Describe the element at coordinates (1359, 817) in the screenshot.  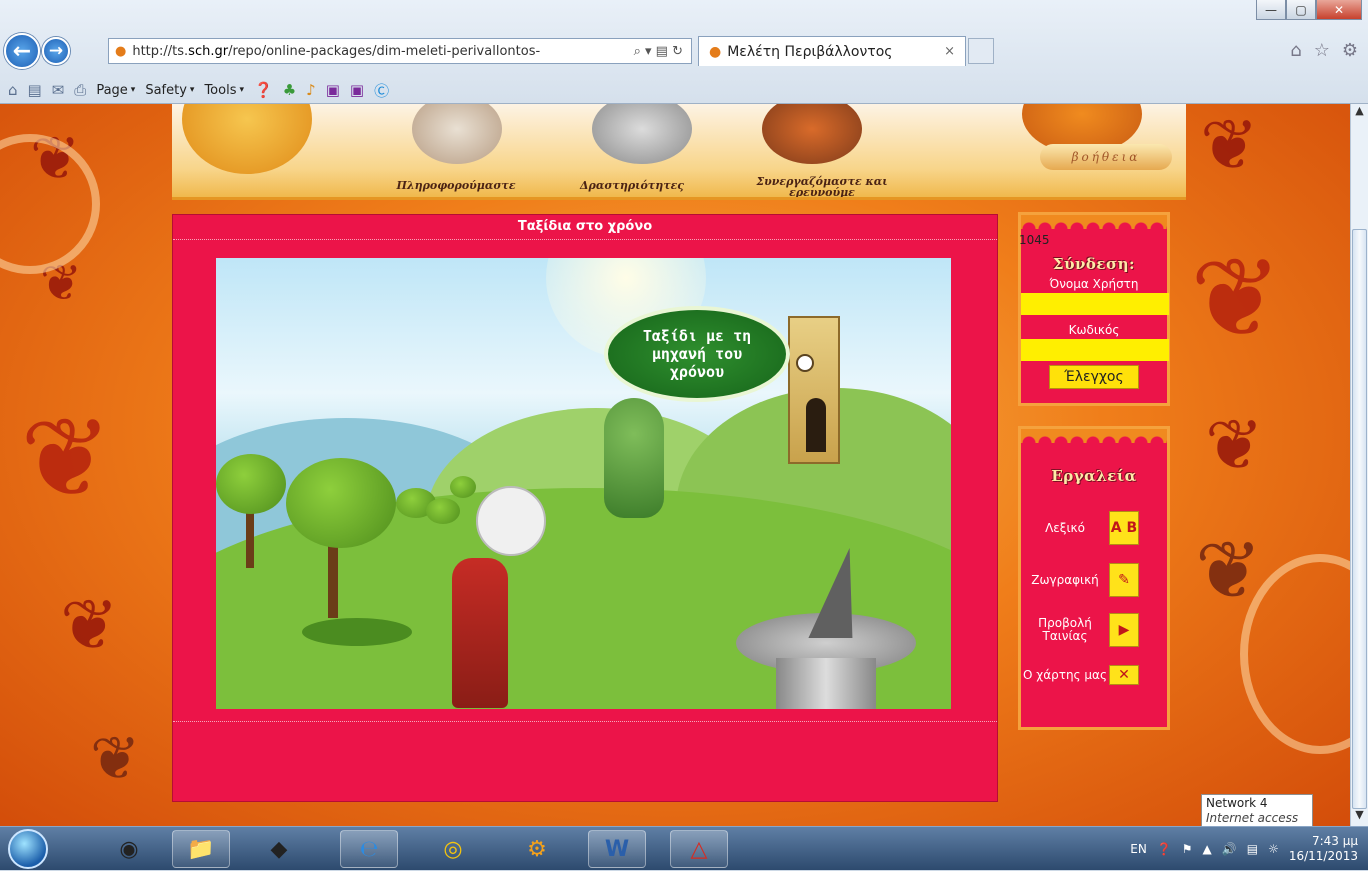
I see `scroll-down-arrow-icon: ▼` at that location.